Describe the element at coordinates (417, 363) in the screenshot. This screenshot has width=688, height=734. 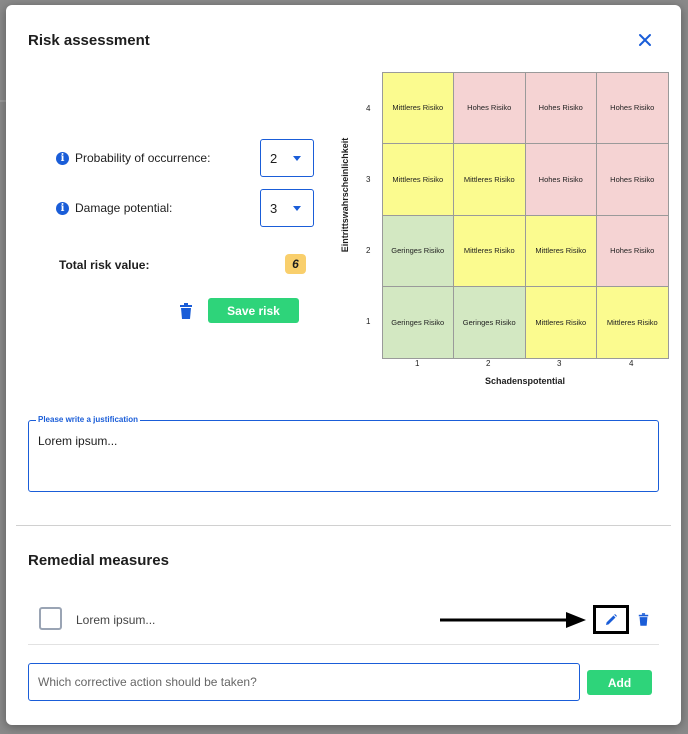
I see `x-tick: 1` at that location.